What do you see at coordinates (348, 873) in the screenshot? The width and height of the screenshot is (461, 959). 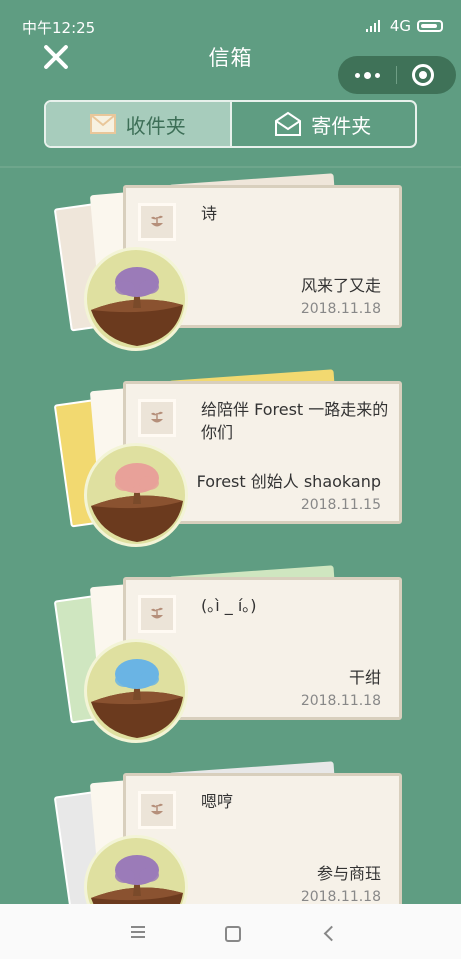 I see `letter-sender: 参与商珏` at bounding box center [348, 873].